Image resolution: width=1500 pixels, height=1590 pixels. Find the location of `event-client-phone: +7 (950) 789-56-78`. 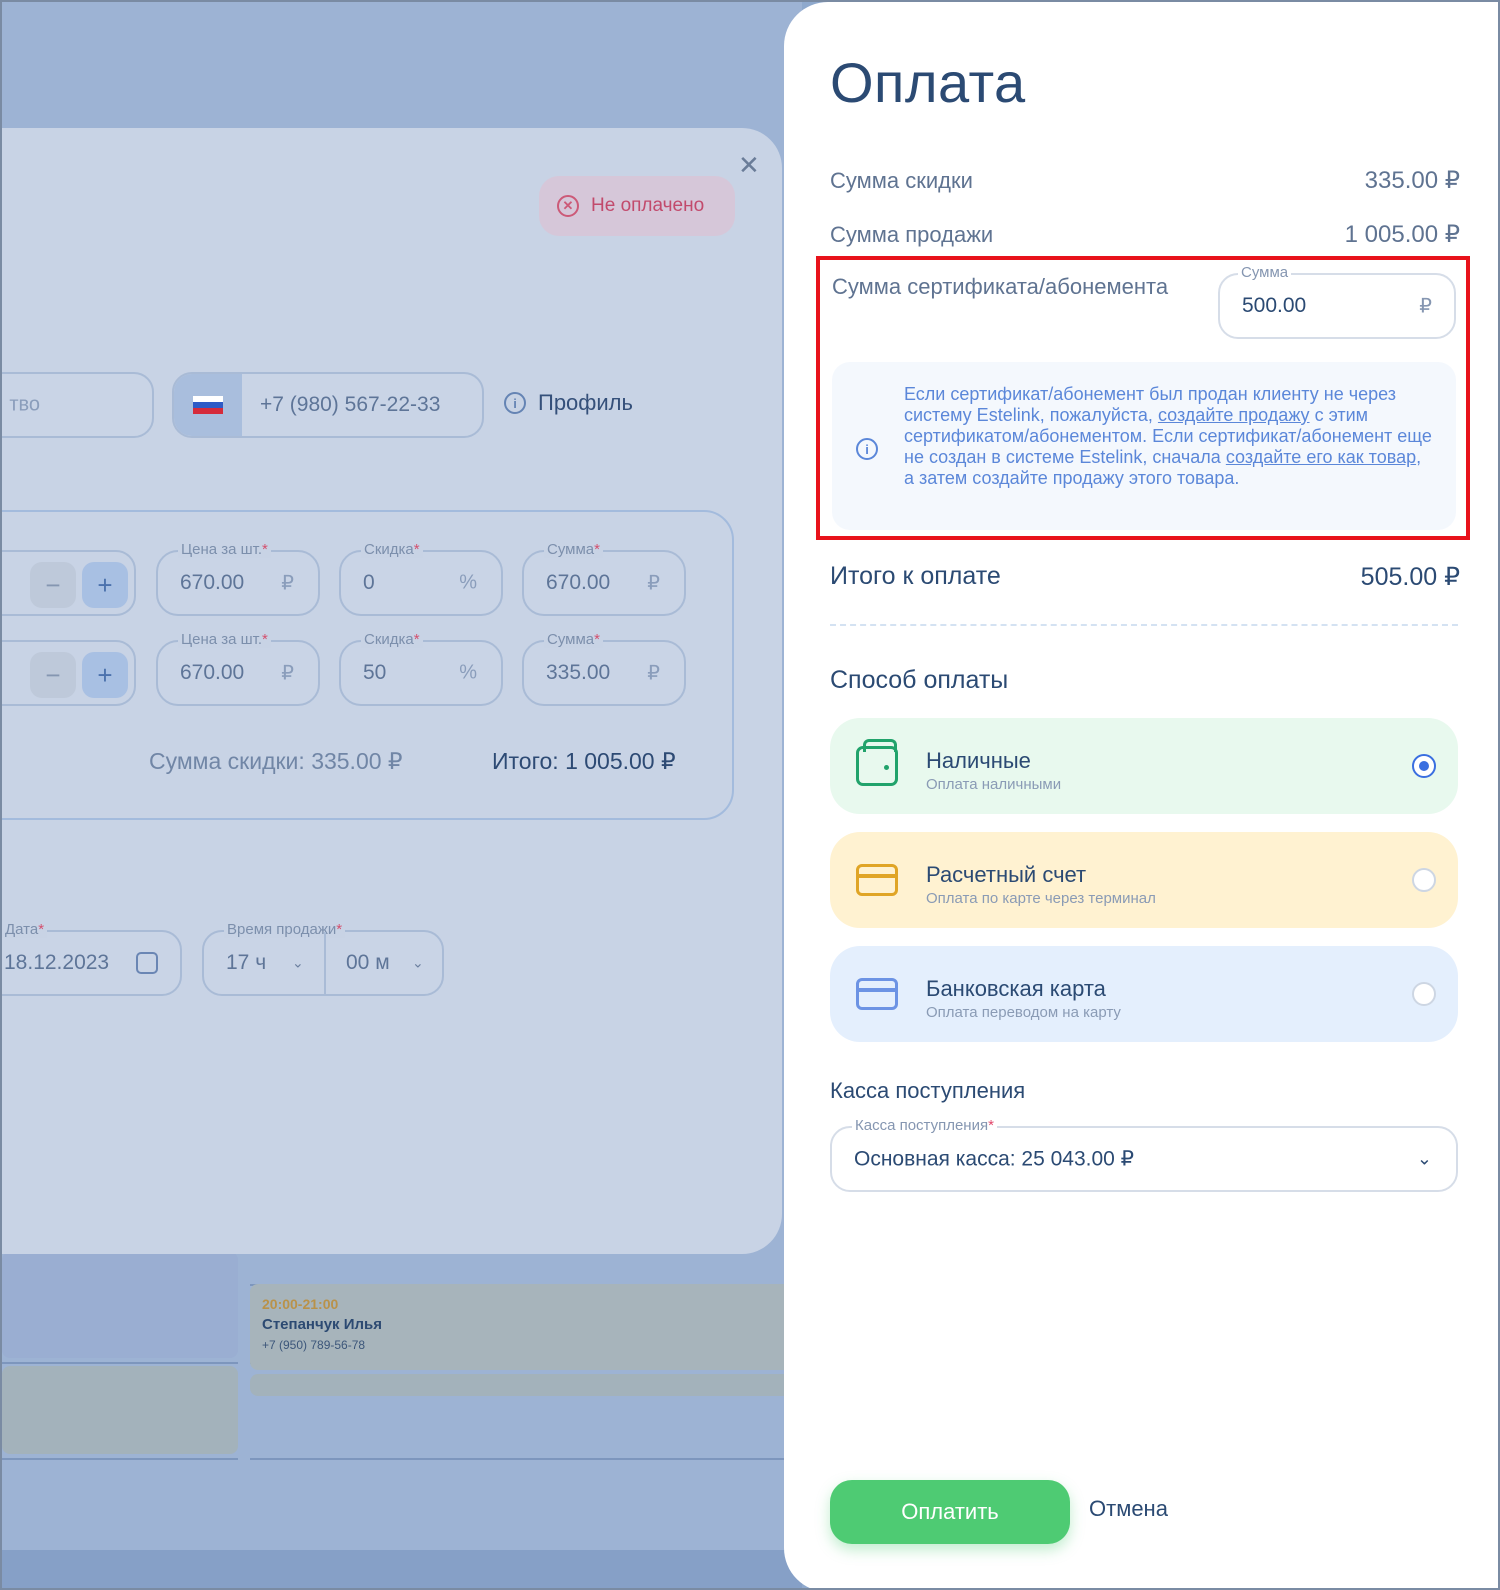

event-client-phone: +7 (950) 789-56-78 is located at coordinates (314, 1345).